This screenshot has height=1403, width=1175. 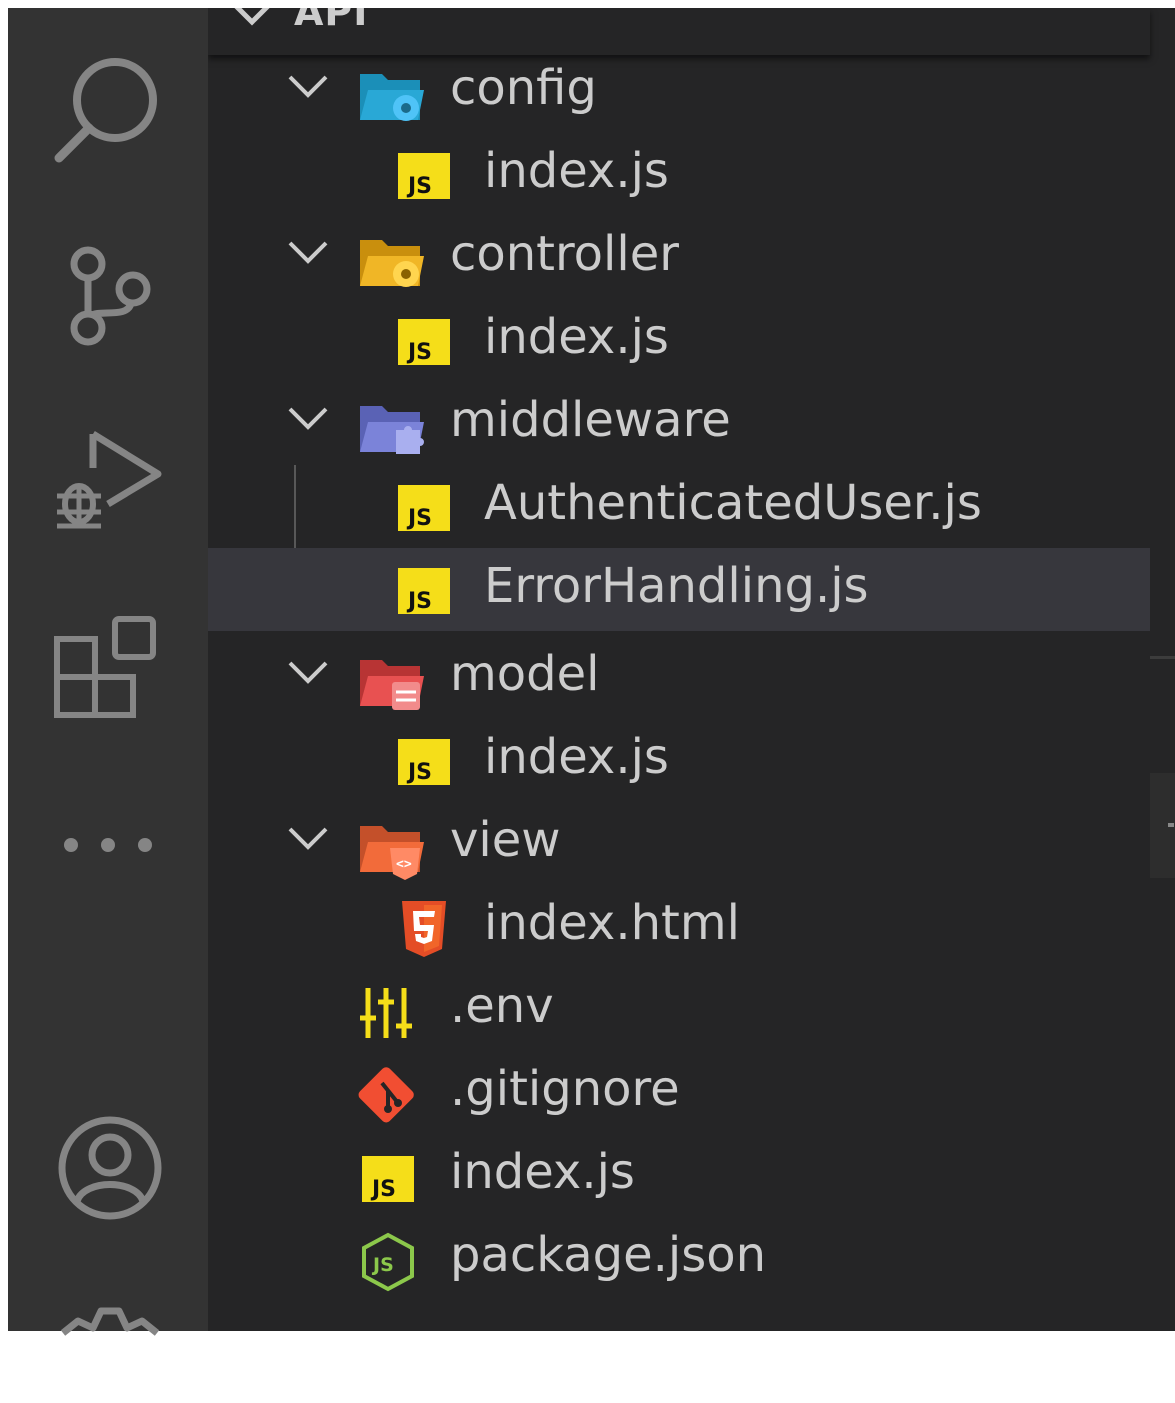 I want to click on extensions-icon, so click(x=110, y=668).